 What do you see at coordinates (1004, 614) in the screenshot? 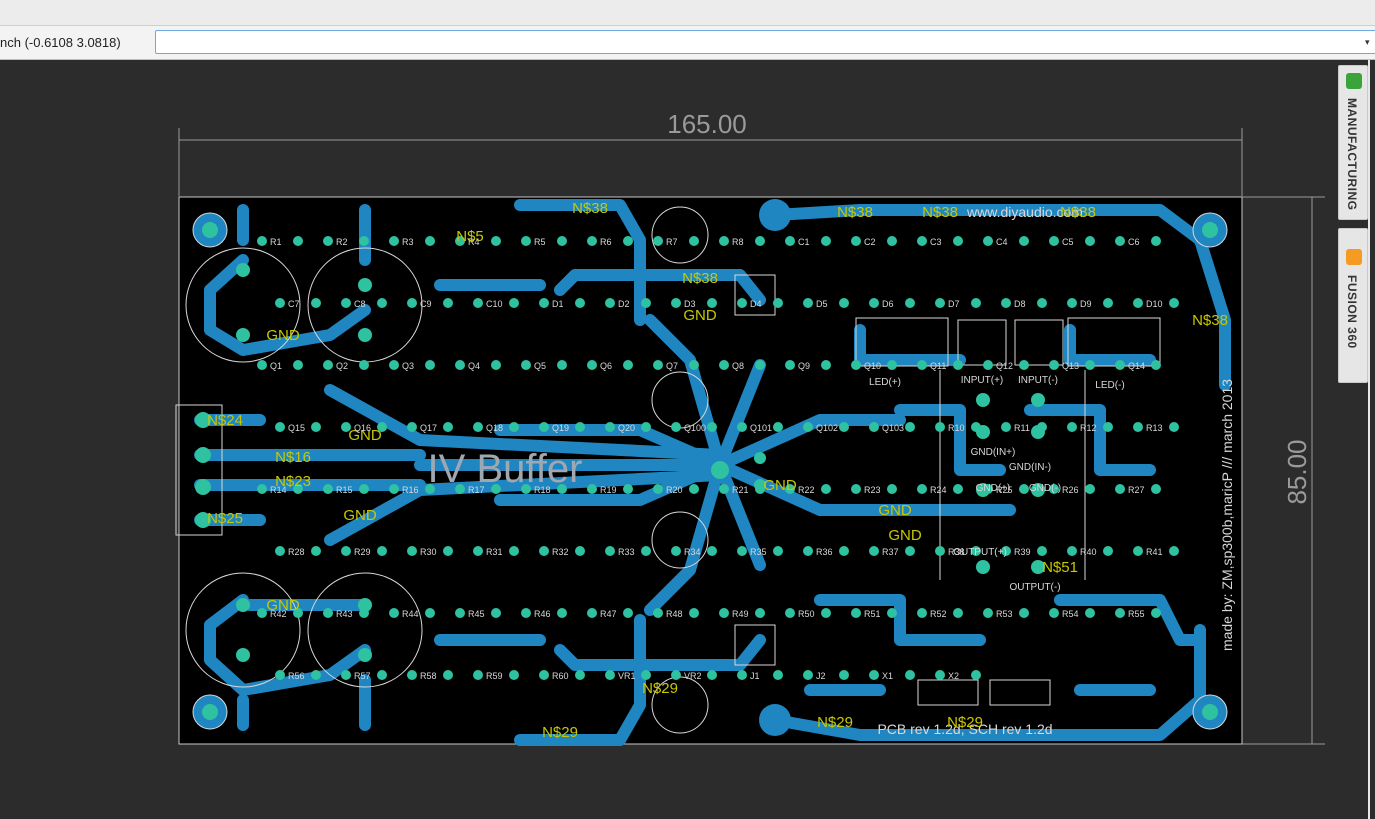
I see `component-label: R53` at bounding box center [1004, 614].